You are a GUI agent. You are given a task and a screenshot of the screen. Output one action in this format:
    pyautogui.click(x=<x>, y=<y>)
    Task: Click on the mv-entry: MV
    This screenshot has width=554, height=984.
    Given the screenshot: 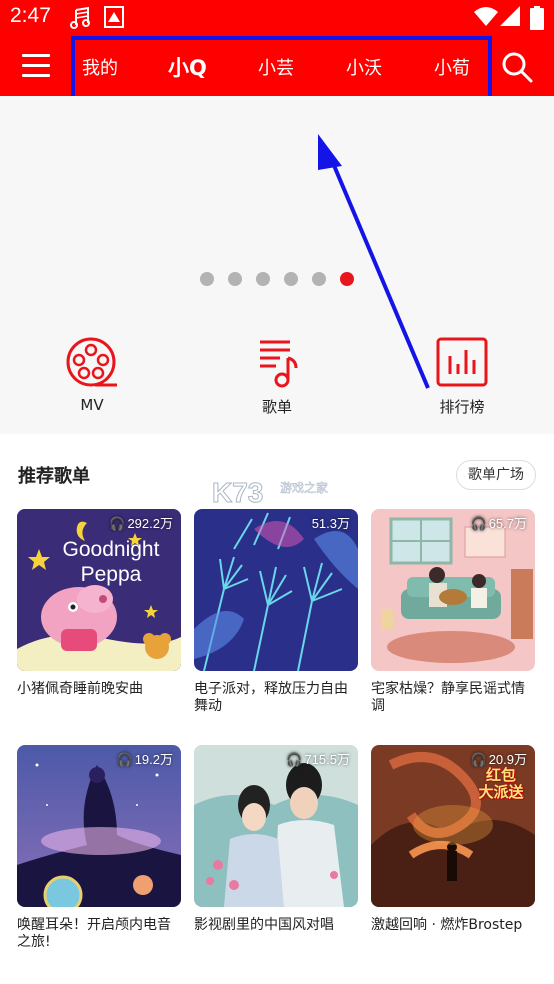 What is the action you would take?
    pyautogui.click(x=92, y=375)
    